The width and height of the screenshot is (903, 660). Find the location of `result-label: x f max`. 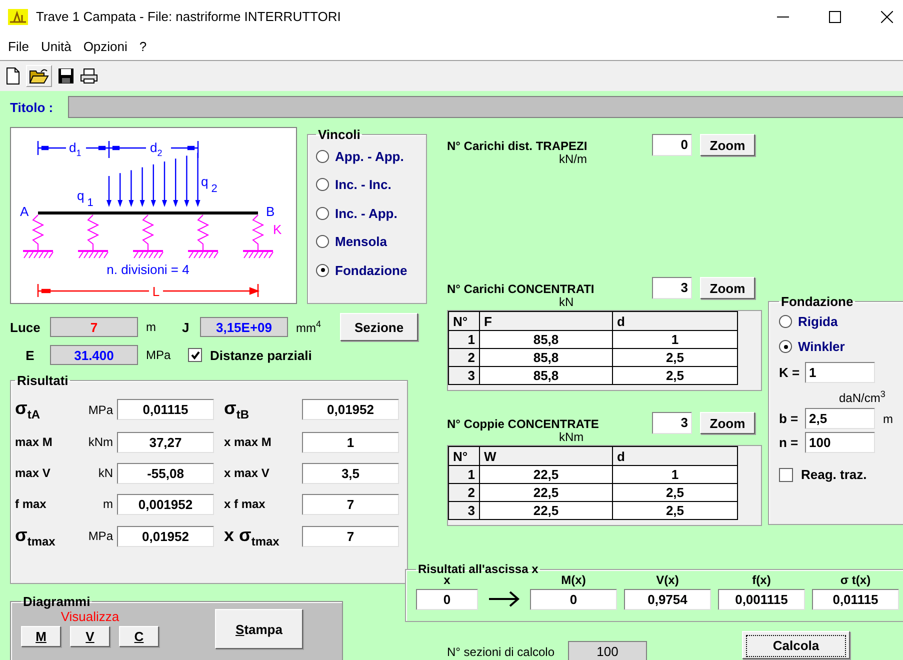

result-label: x f max is located at coordinates (244, 504).